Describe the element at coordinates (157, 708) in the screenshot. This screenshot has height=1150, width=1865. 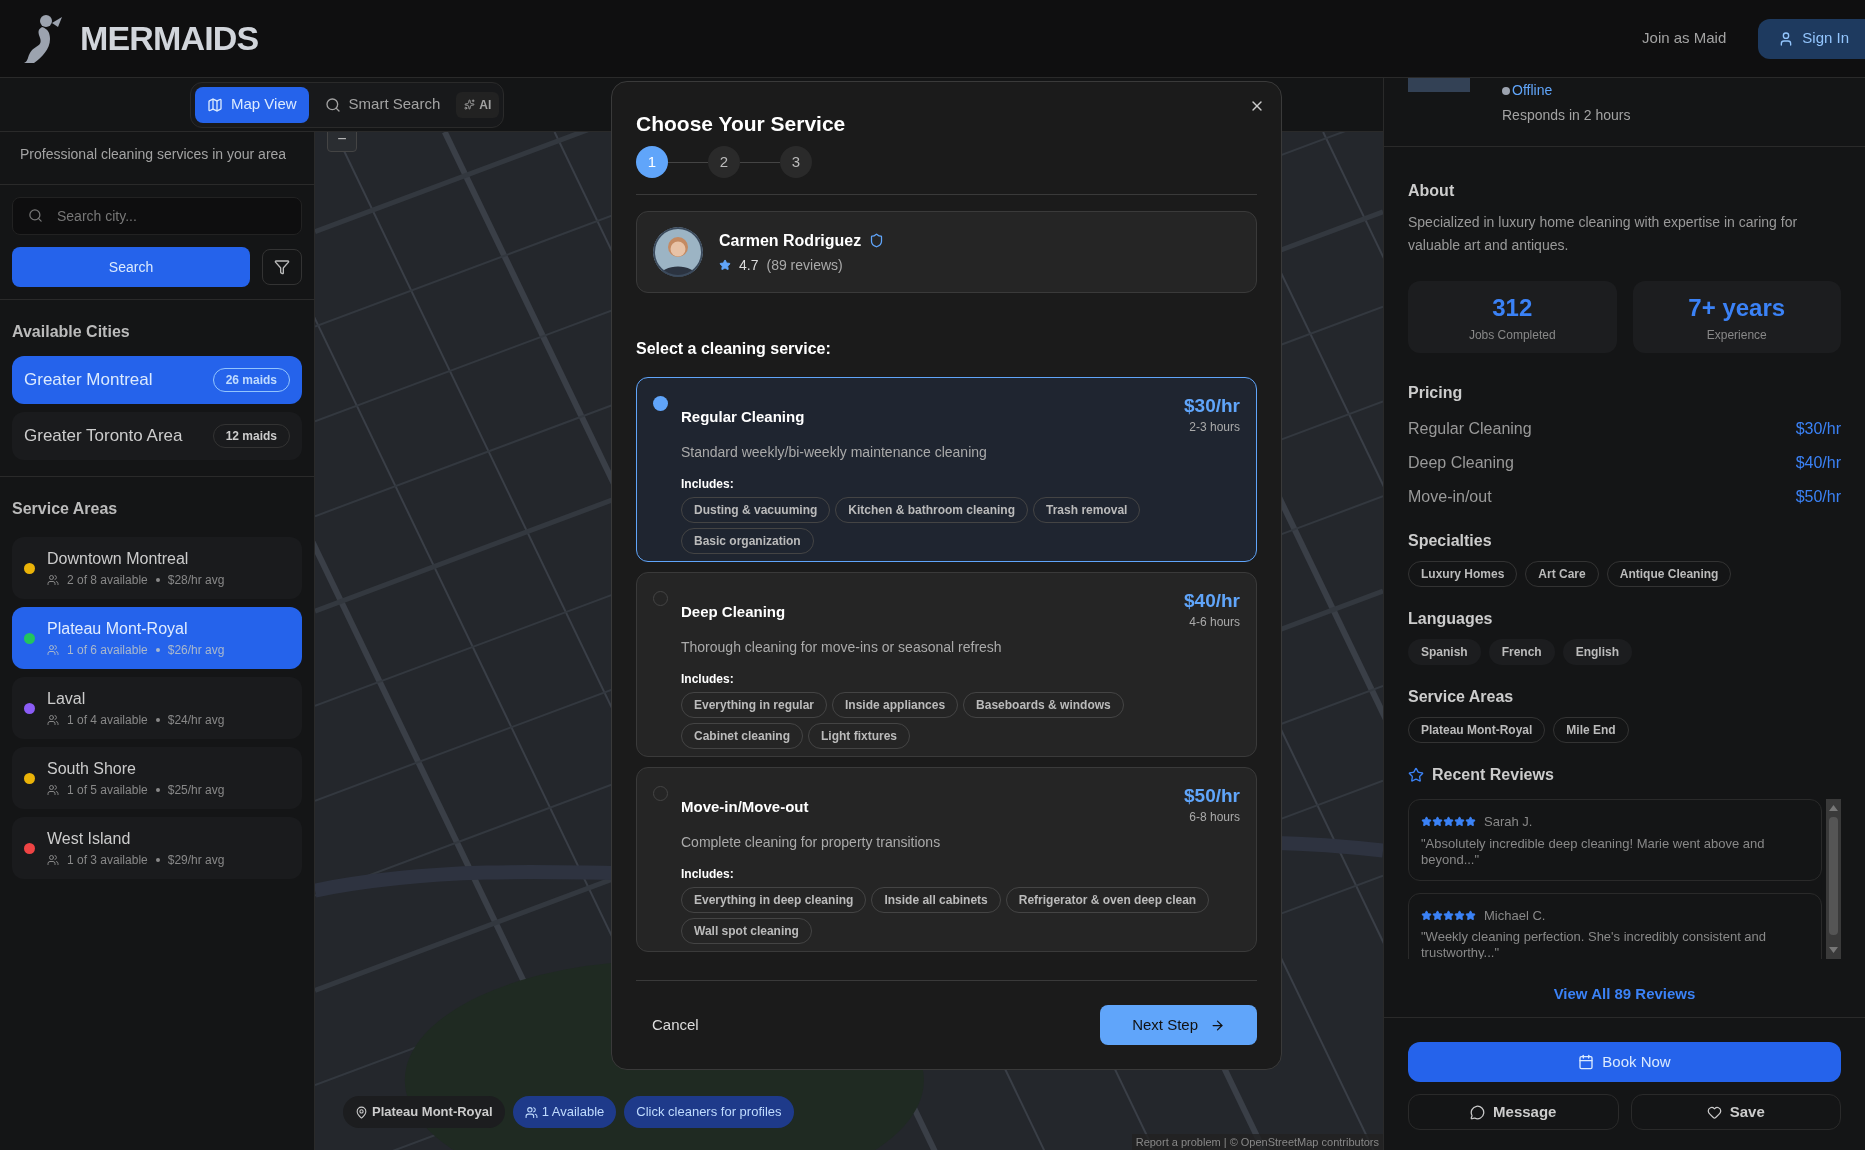
I see `area-item: Laval 1 of 4 available $24/hr avg` at that location.